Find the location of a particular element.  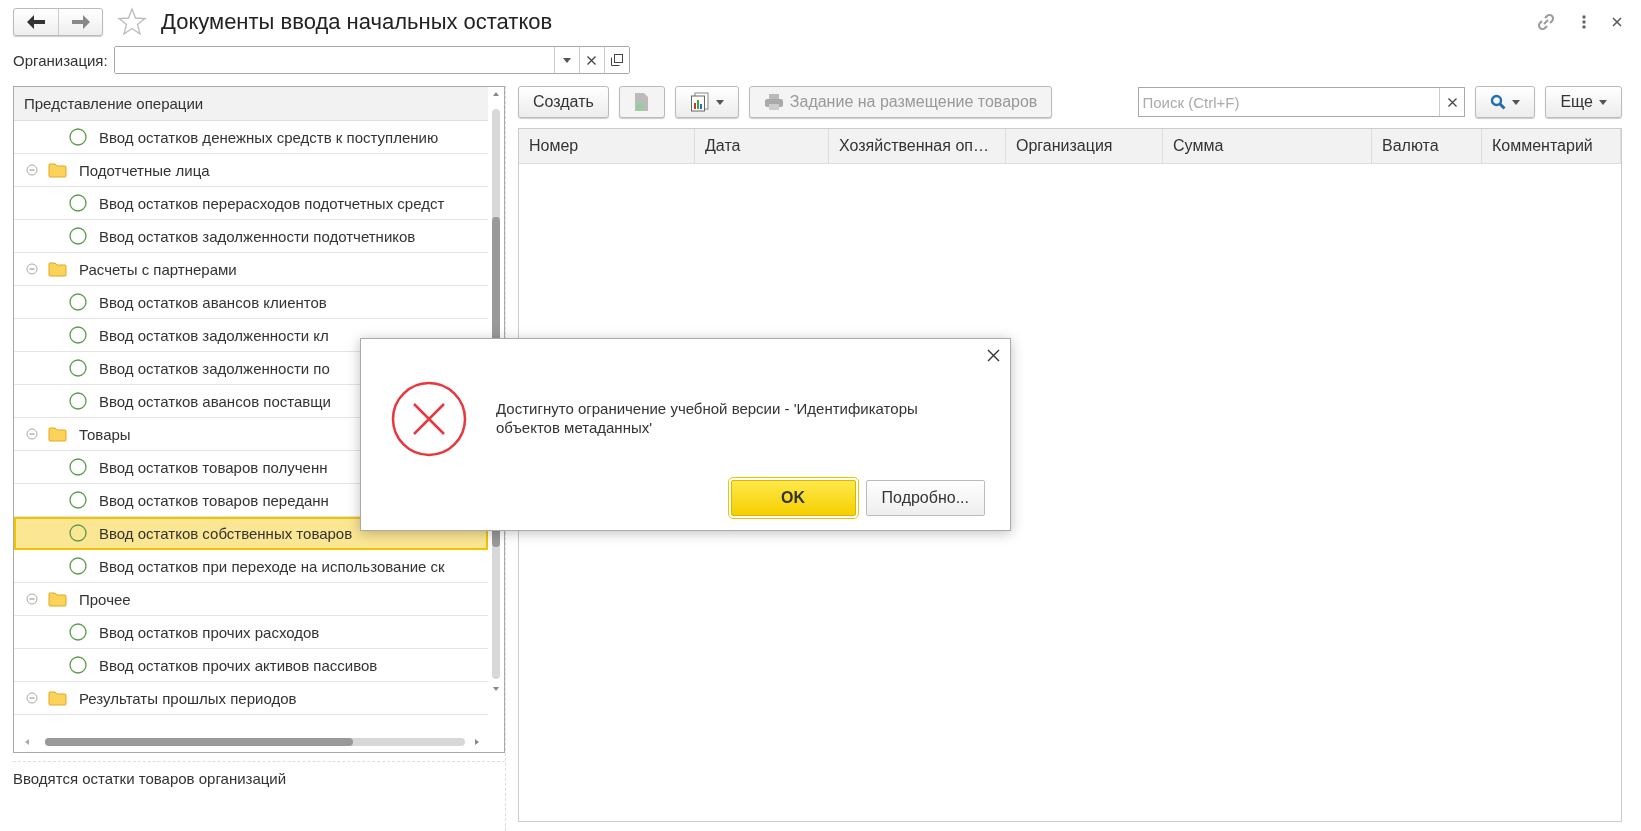

organization-label: Организация: is located at coordinates (60, 60).